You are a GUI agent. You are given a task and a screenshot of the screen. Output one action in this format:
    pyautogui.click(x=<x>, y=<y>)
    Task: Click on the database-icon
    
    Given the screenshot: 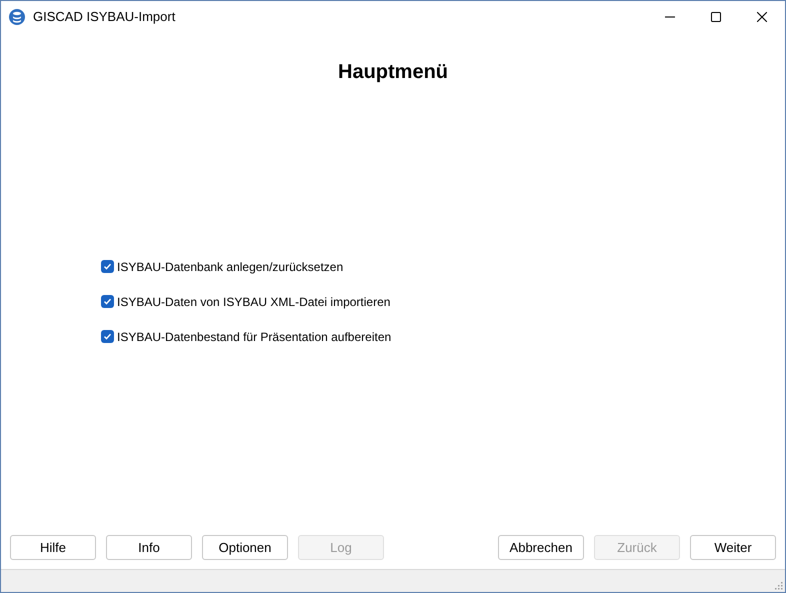 What is the action you would take?
    pyautogui.click(x=17, y=16)
    